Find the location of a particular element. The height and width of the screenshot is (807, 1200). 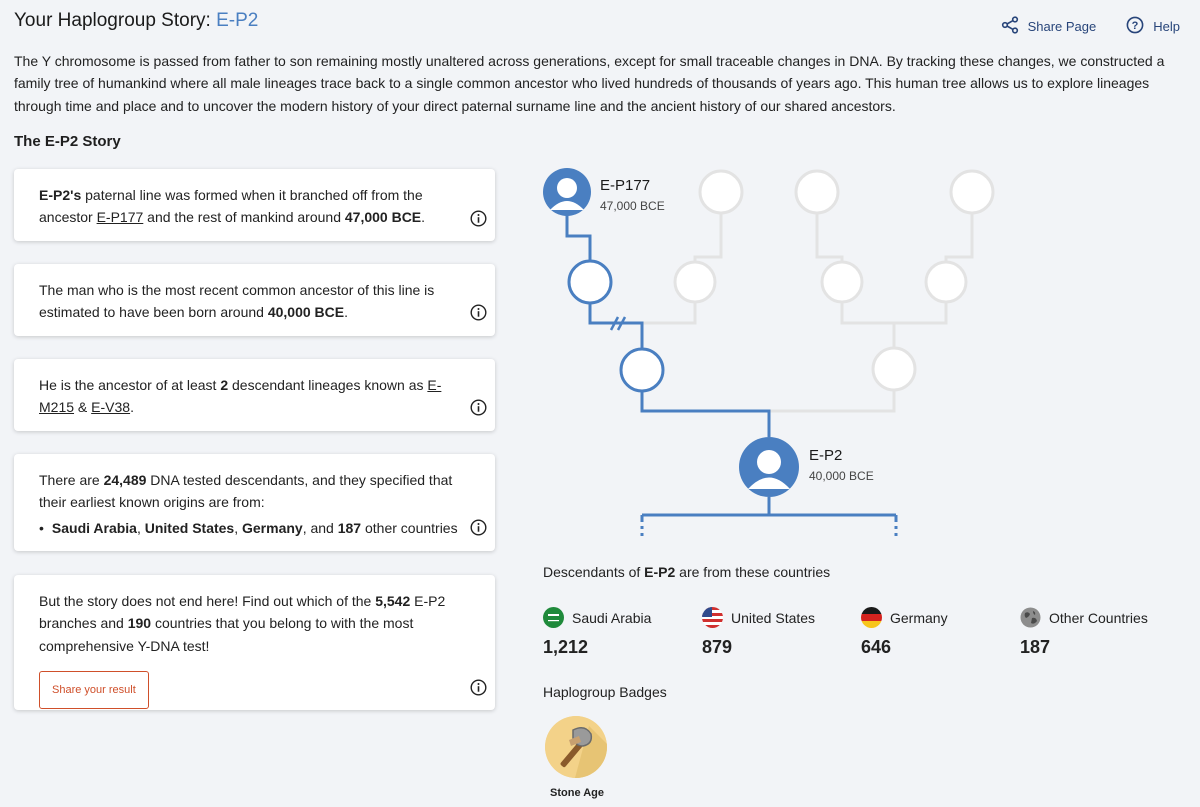

card1-text-3: . is located at coordinates (423, 217).